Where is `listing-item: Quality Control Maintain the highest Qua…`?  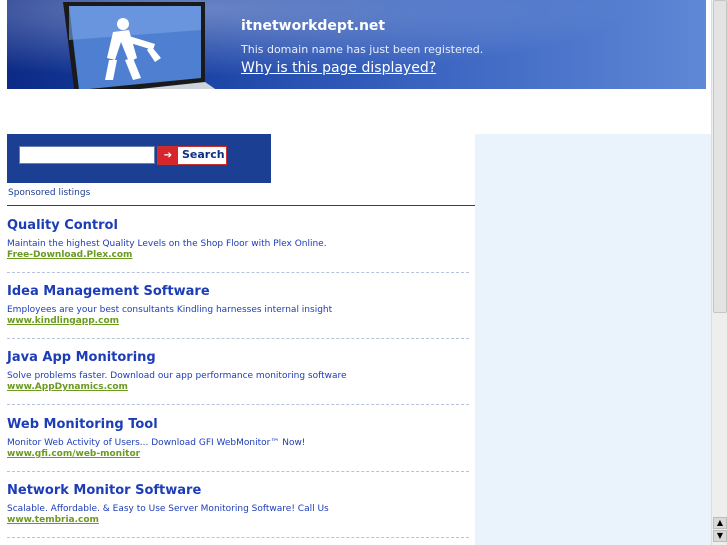
listing-item: Quality Control Maintain the highest Qua… is located at coordinates (238, 239).